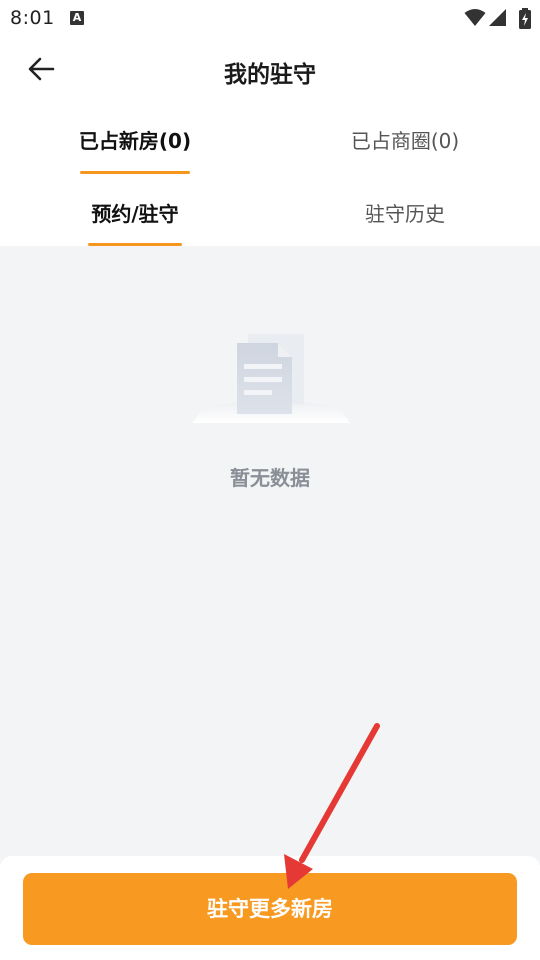 The height and width of the screenshot is (960, 540). I want to click on tab-label: 已占新房(0), so click(135, 141).